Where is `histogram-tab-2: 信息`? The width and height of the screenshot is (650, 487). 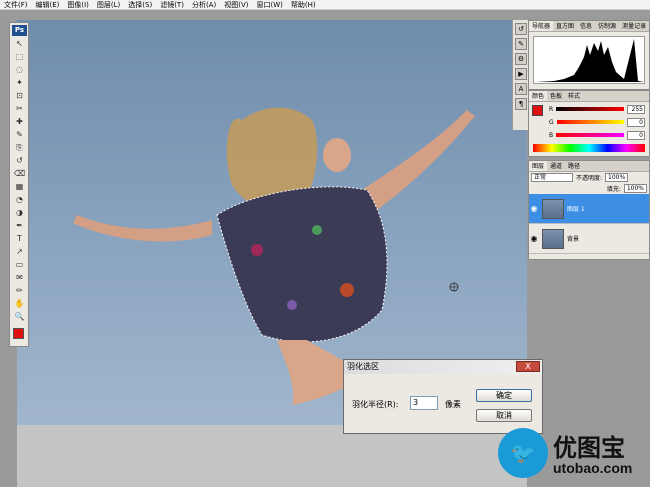 histogram-tab-2: 信息 is located at coordinates (586, 26).